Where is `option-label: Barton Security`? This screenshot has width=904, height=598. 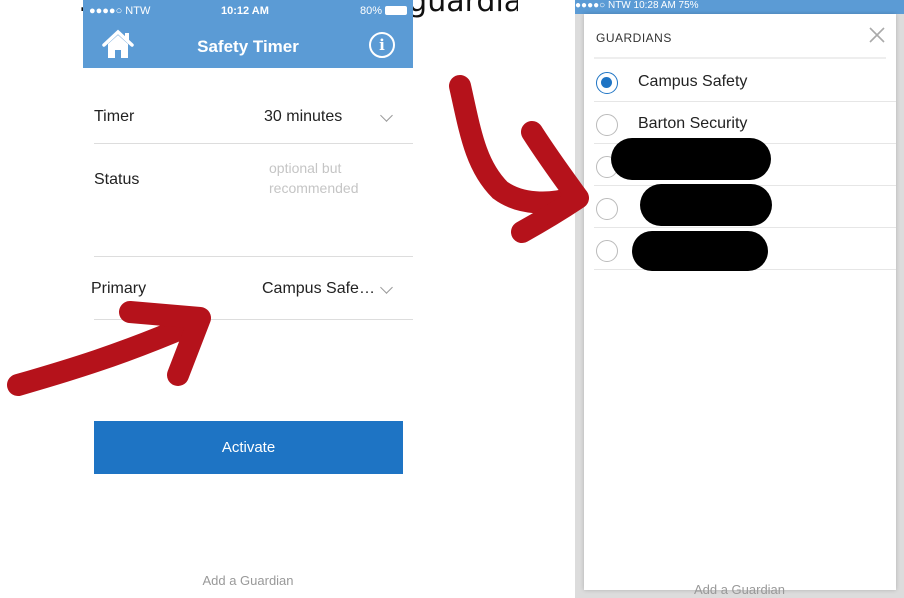
option-label: Barton Security is located at coordinates (693, 123).